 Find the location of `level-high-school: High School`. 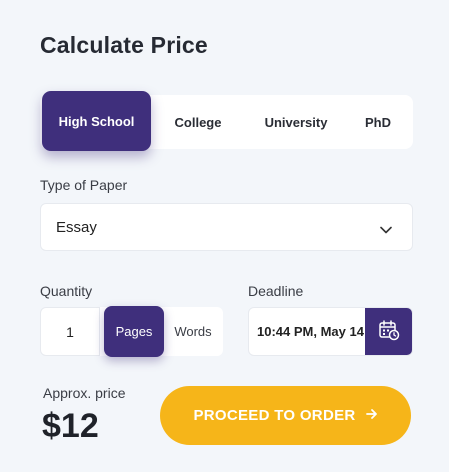

level-high-school: High School is located at coordinates (96, 121).